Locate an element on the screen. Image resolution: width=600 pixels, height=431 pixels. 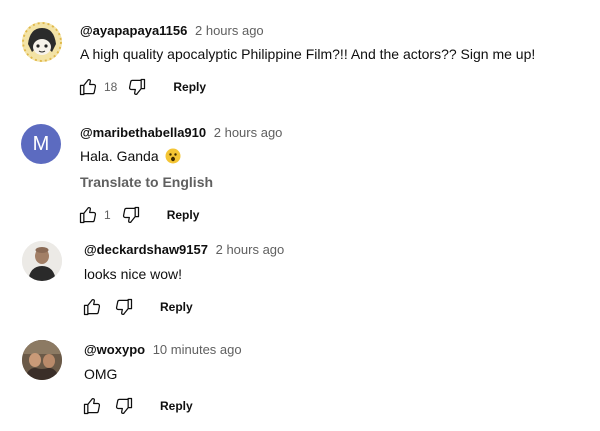
avatar-letter: M is located at coordinates (41, 143).